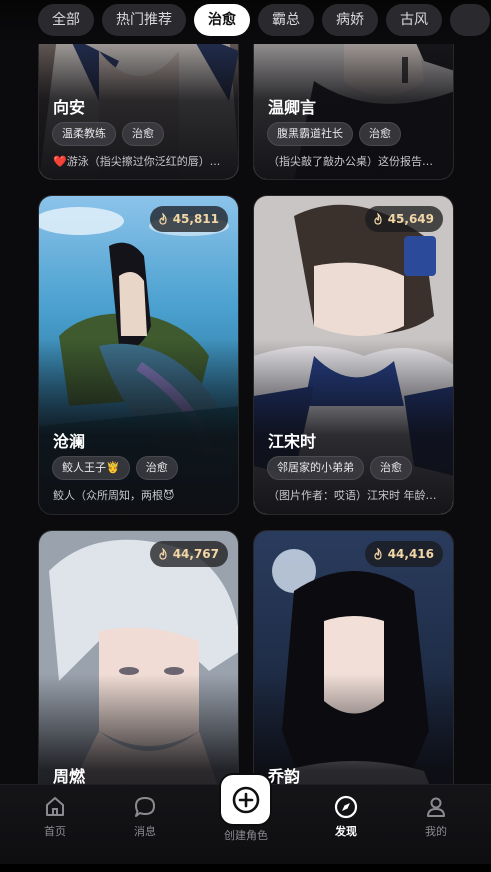 The image size is (491, 872). I want to click on user-icon, so click(436, 807).